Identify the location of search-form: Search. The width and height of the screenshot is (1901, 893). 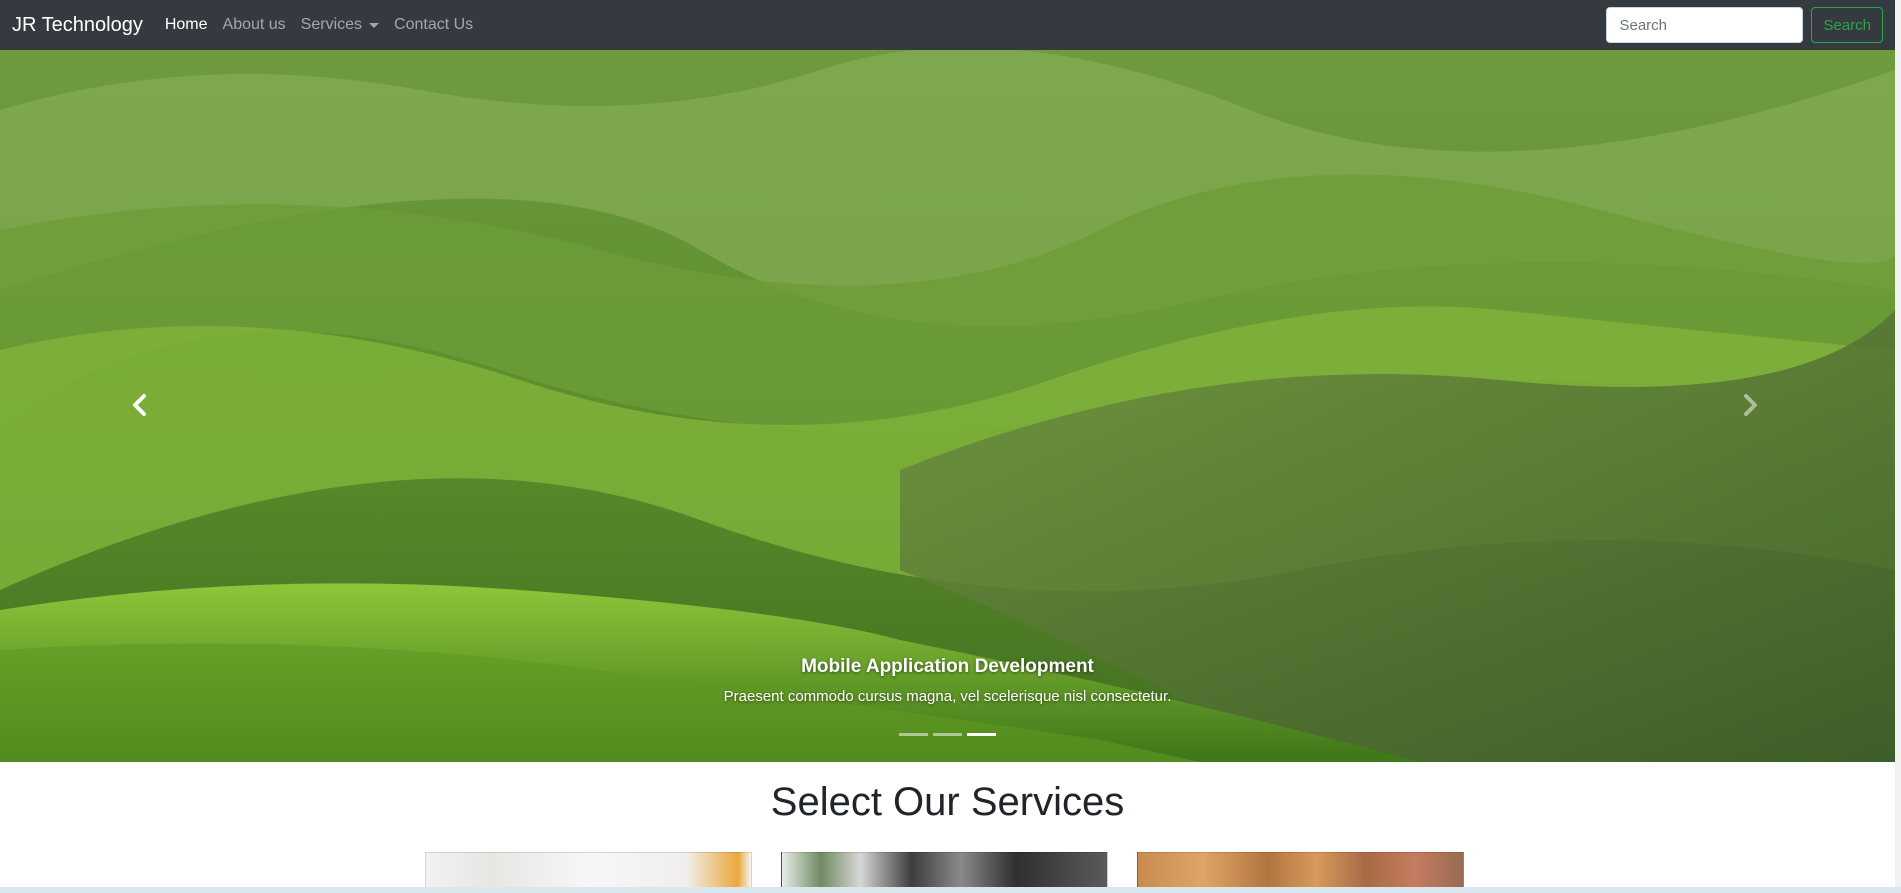
(1744, 25).